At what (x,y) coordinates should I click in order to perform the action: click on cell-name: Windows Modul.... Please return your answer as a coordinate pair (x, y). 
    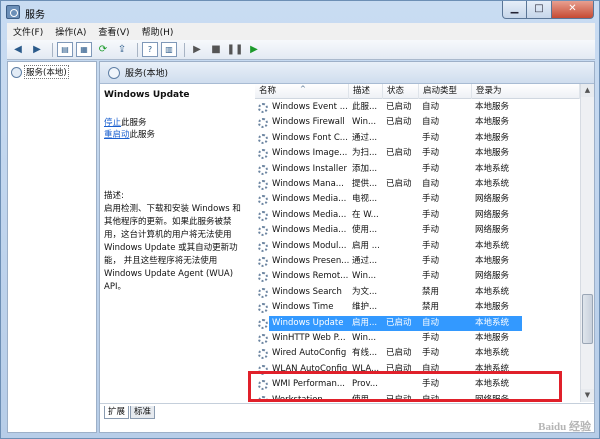
    Looking at the image, I should click on (309, 245).